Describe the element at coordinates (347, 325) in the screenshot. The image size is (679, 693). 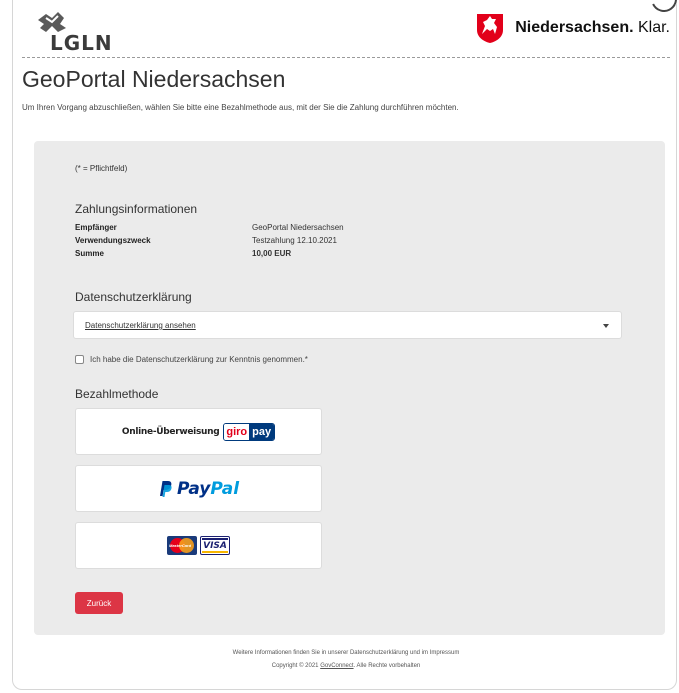
I see `privacy-policy-select: Datenschutzerklärung ansehen` at that location.